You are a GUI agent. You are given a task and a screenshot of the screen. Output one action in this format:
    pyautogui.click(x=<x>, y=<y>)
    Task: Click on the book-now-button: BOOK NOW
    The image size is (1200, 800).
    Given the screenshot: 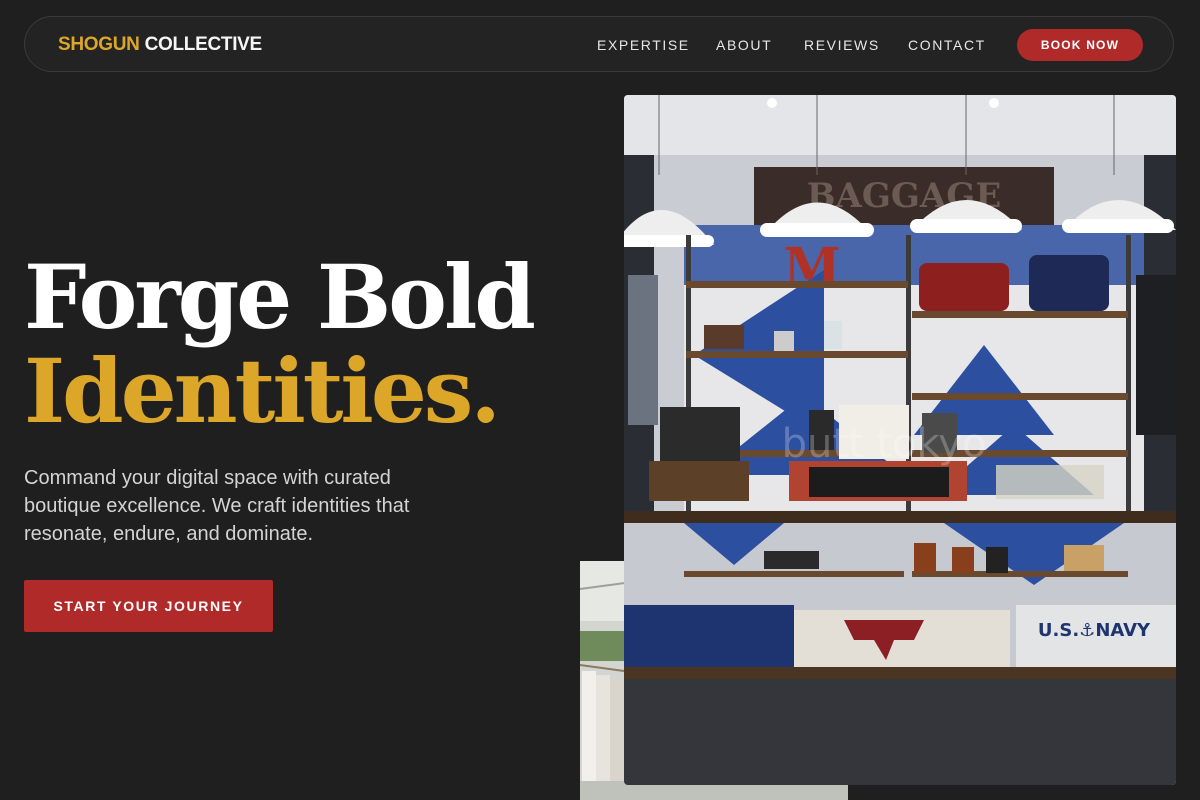 What is the action you would take?
    pyautogui.click(x=1080, y=45)
    